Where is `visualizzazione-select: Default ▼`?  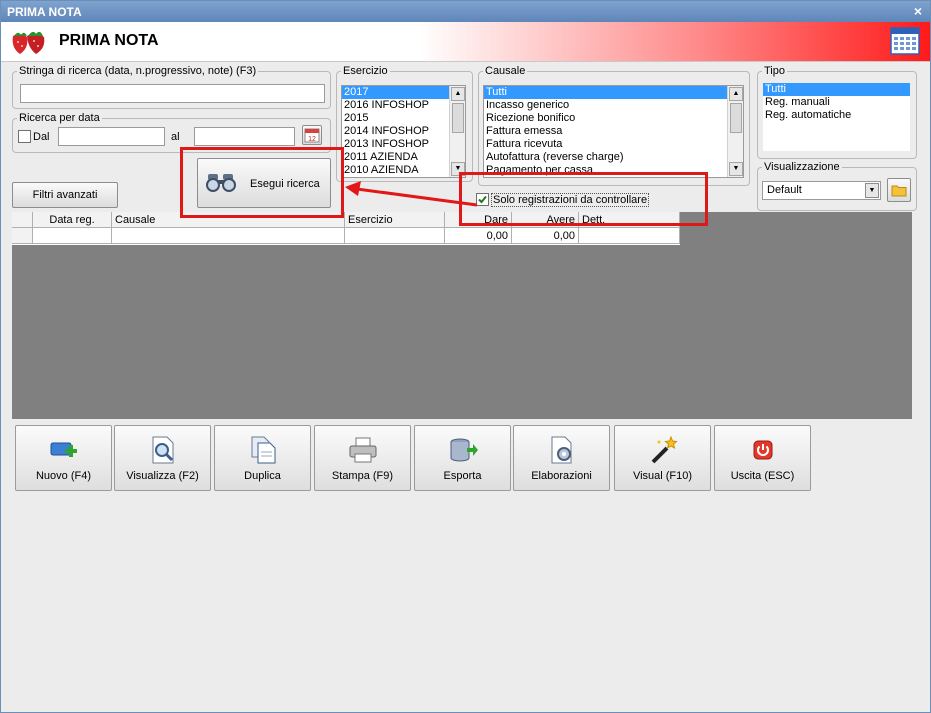 visualizzazione-select: Default ▼ is located at coordinates (821, 190).